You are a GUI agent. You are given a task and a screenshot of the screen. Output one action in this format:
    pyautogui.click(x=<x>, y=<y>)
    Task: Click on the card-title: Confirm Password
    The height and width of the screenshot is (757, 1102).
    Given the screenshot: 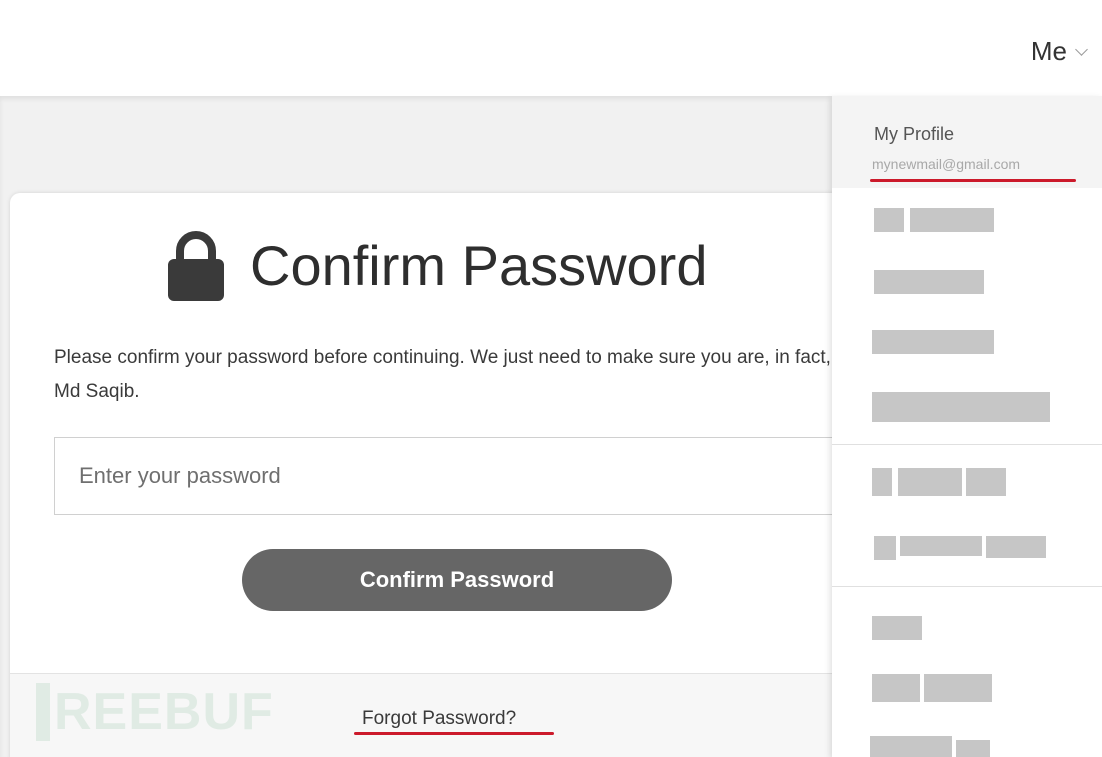 What is the action you would take?
    pyautogui.click(x=437, y=266)
    